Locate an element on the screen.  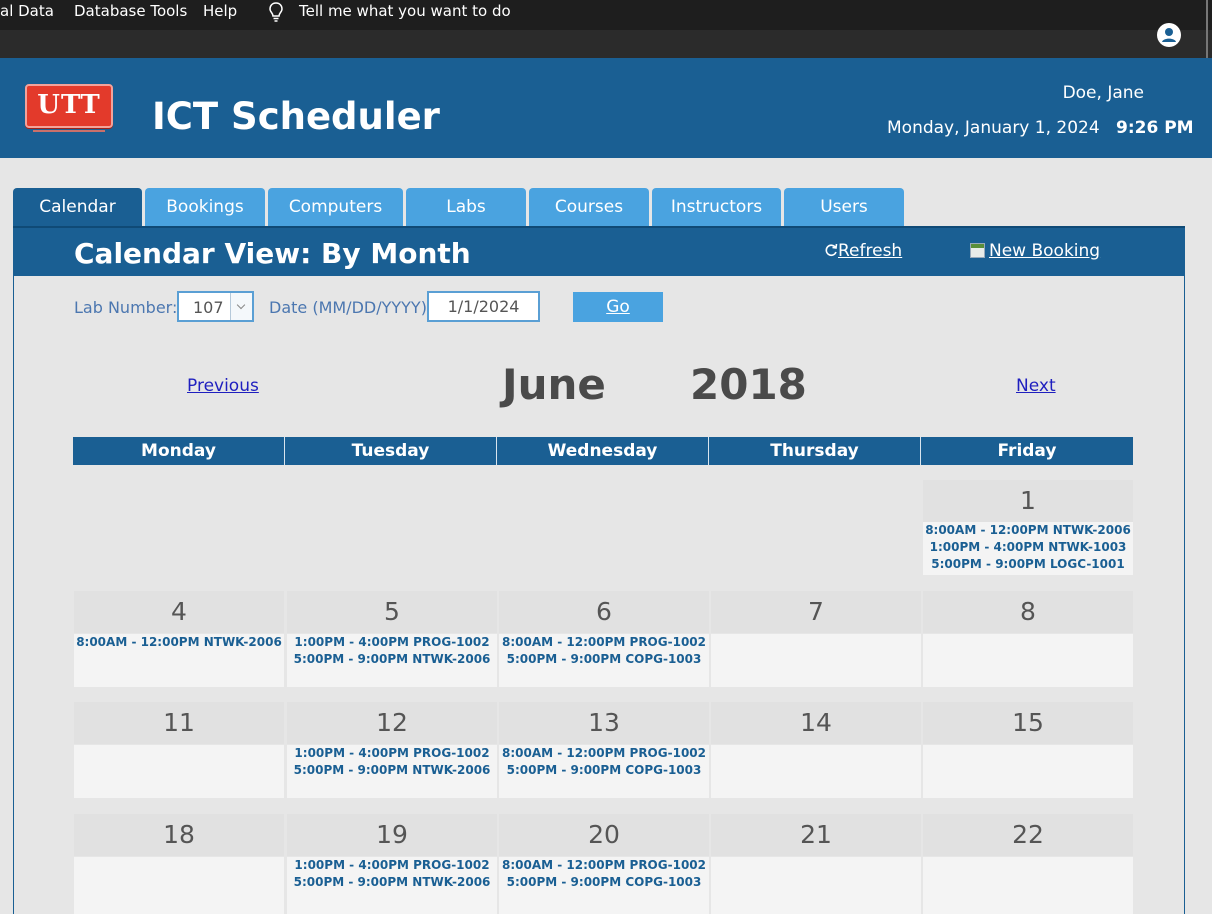
month-name: June is located at coordinates (554, 384).